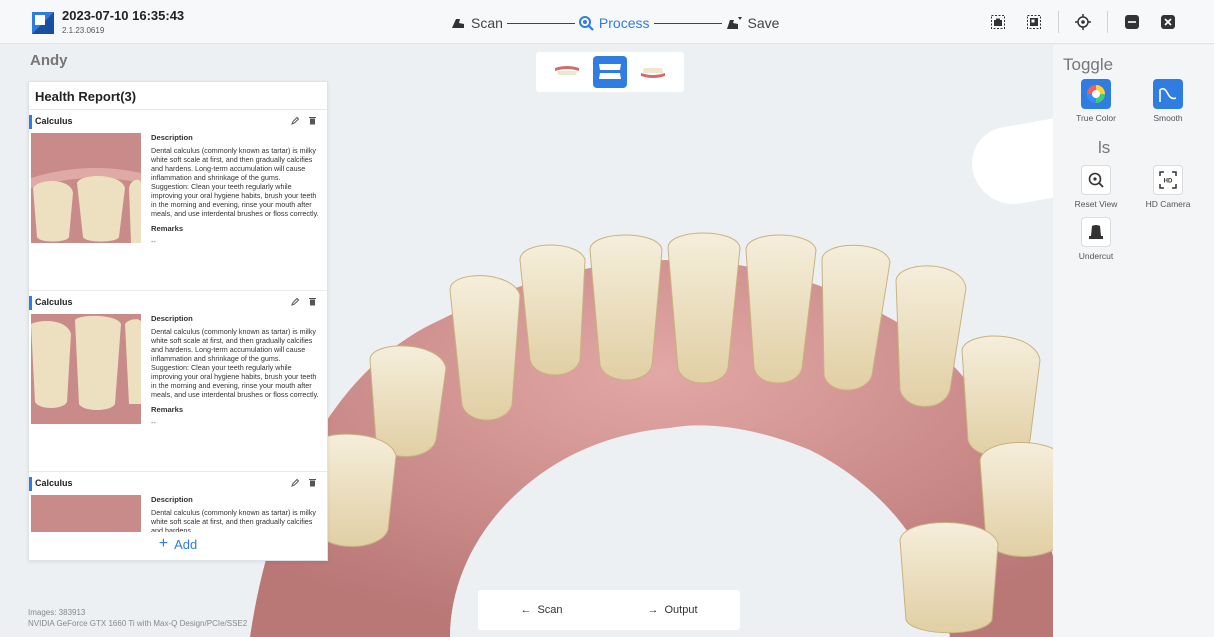 This screenshot has width=1214, height=637. What do you see at coordinates (458, 23) in the screenshot?
I see `scanner-icon` at bounding box center [458, 23].